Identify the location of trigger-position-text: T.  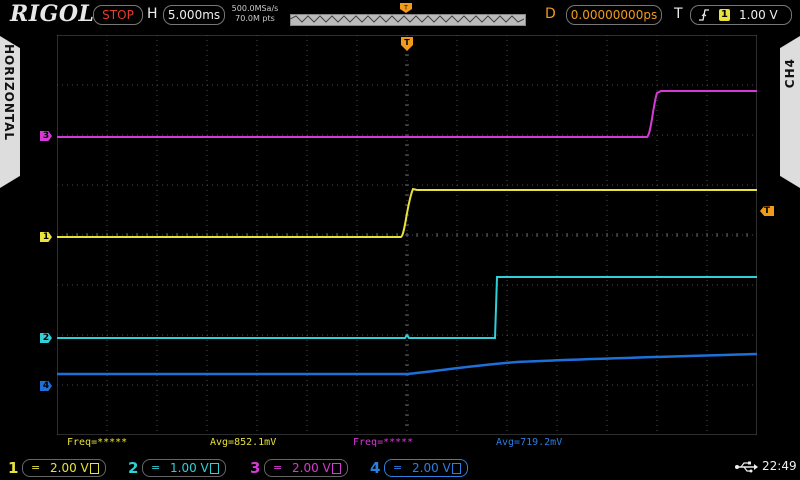
(405, 8).